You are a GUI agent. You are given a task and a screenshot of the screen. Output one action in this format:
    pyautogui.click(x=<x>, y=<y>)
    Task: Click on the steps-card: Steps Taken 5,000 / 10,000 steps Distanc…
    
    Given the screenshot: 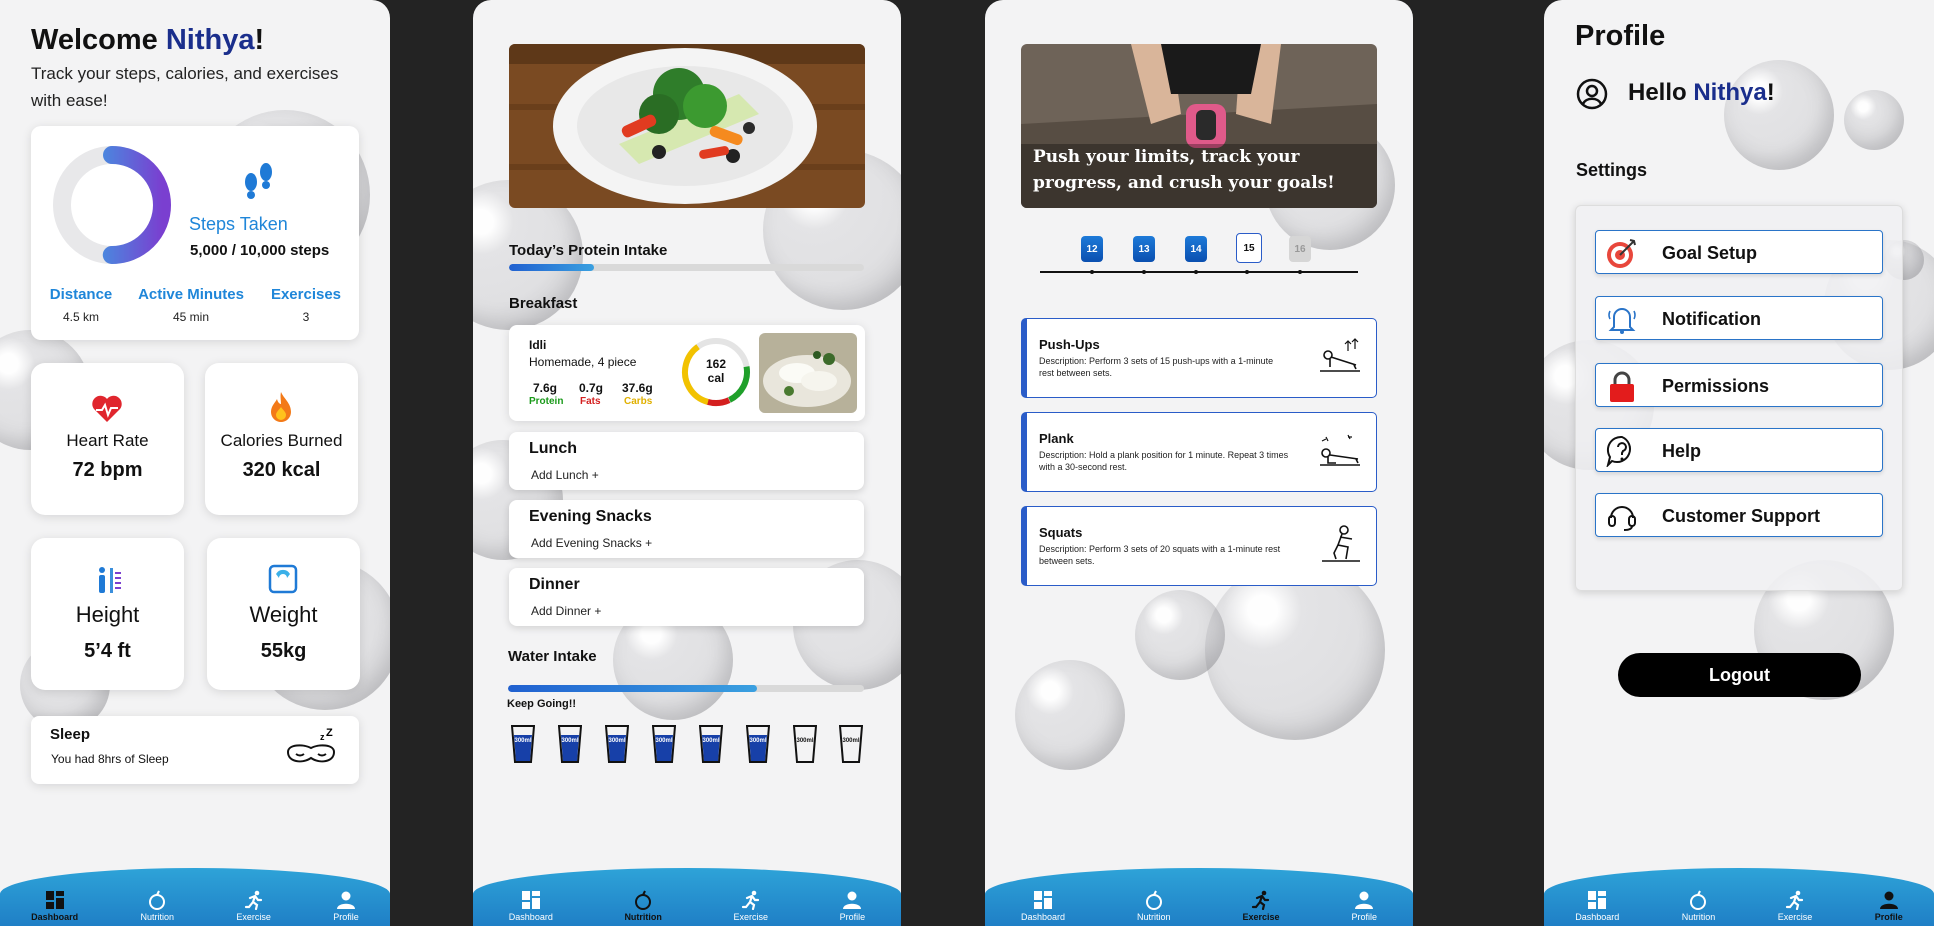 What is the action you would take?
    pyautogui.click(x=195, y=233)
    